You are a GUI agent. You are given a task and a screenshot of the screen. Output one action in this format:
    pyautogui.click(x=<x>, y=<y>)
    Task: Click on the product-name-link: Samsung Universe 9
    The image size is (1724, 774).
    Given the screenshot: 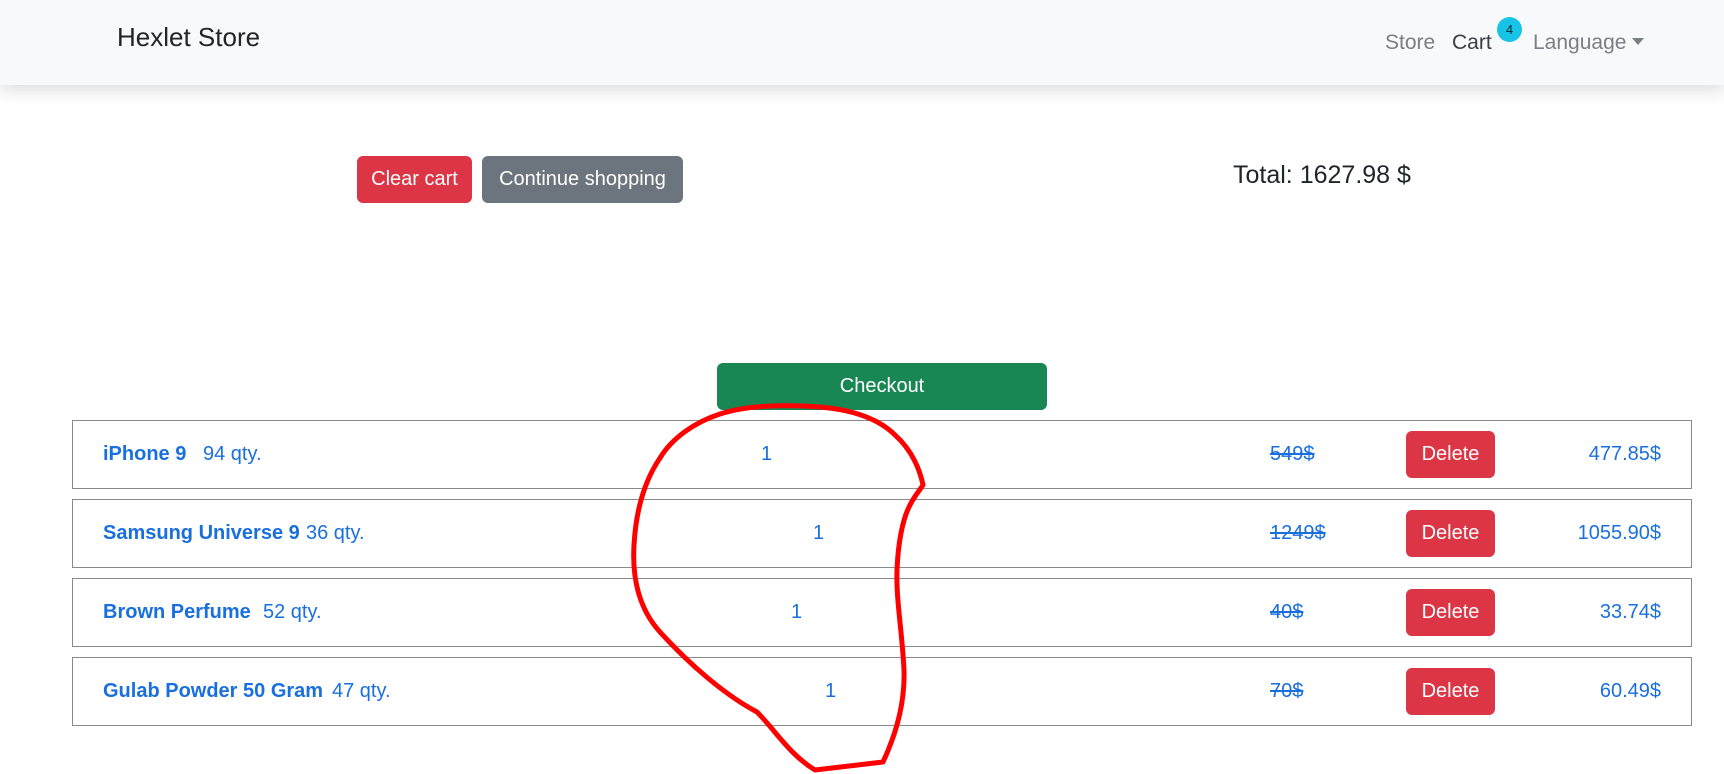 What is the action you would take?
    pyautogui.click(x=201, y=533)
    